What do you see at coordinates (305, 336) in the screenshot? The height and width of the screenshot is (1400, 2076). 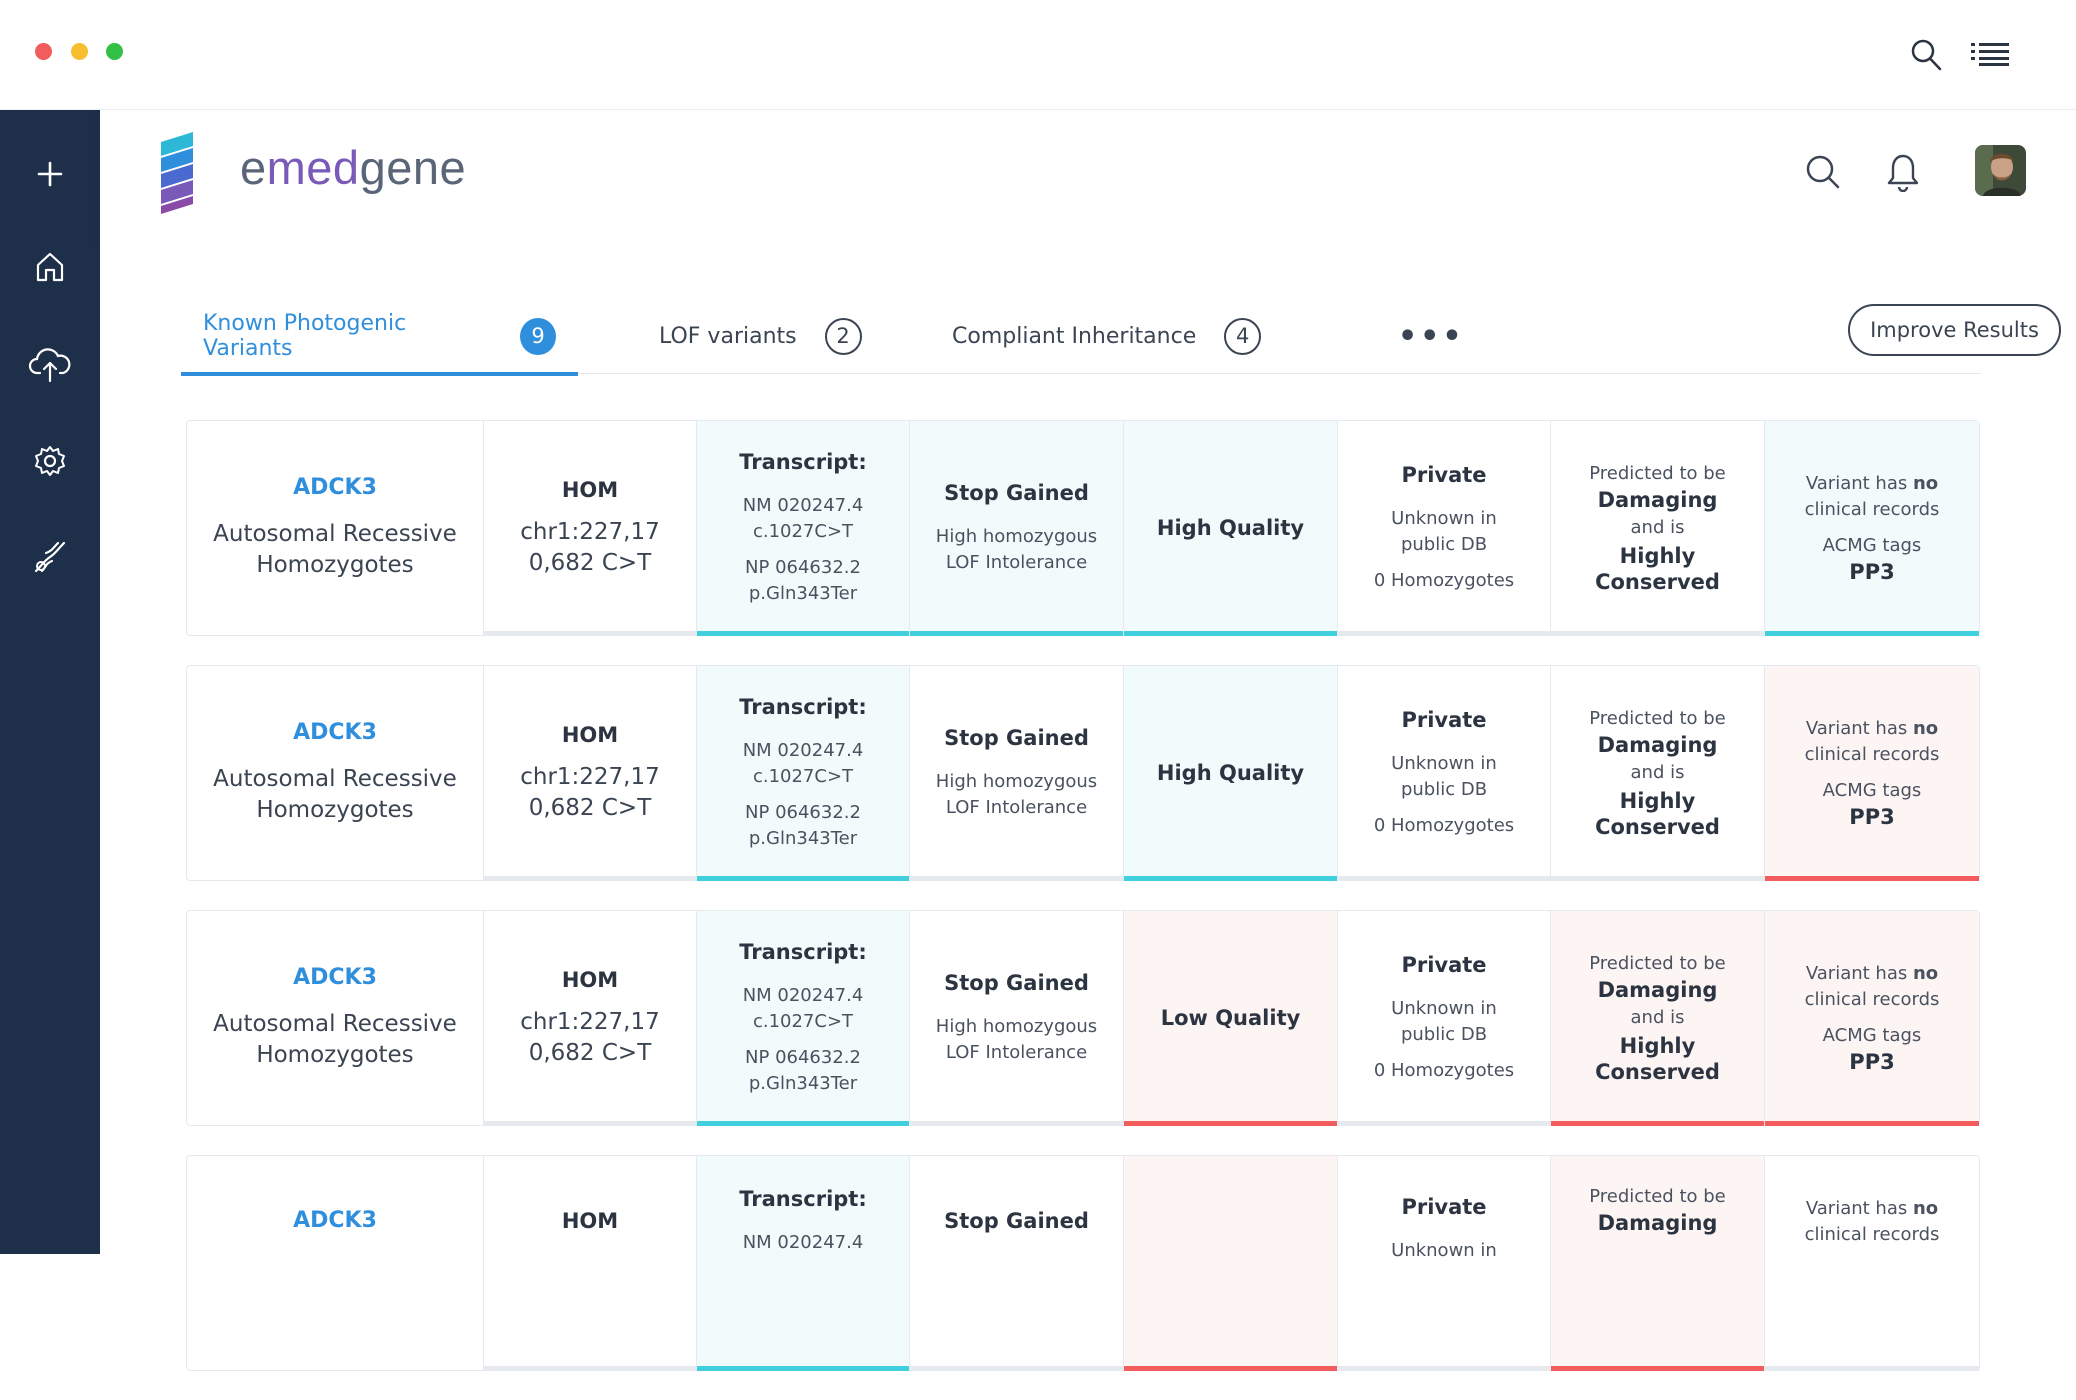 I see `tab-label: Known Photogenic Variants` at bounding box center [305, 336].